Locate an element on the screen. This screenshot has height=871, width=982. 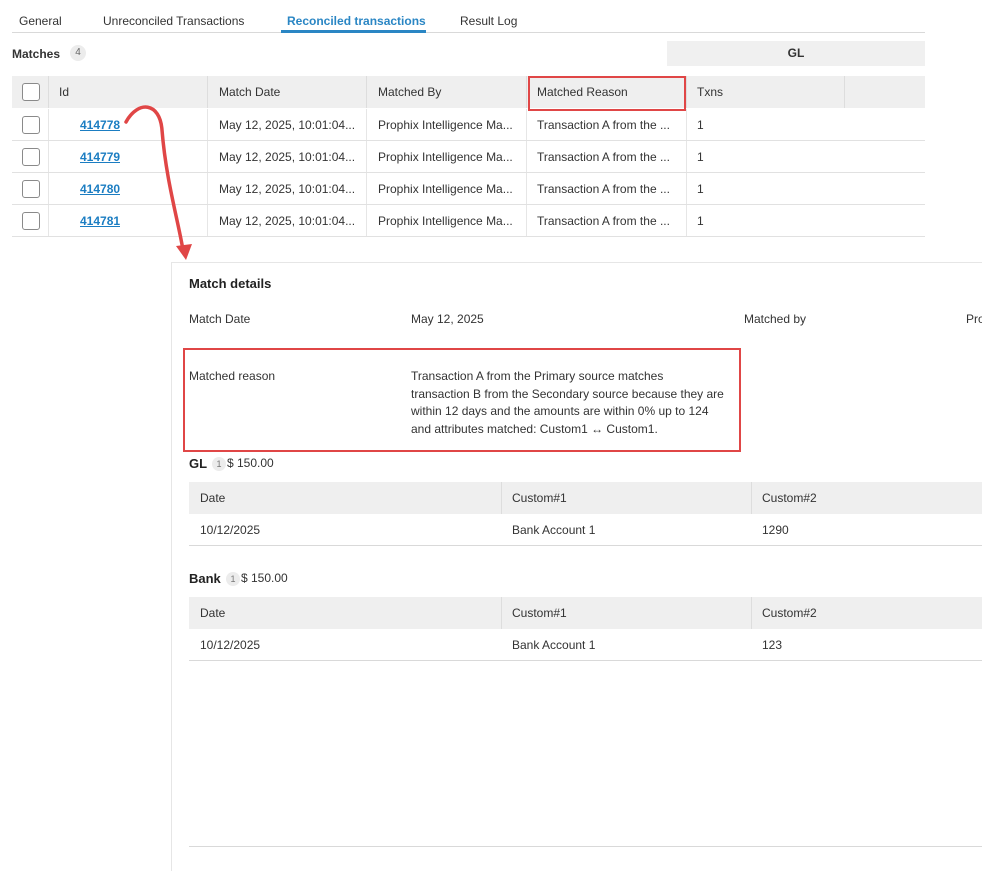
column-header-matched-by: Matched By is located at coordinates (409, 92).